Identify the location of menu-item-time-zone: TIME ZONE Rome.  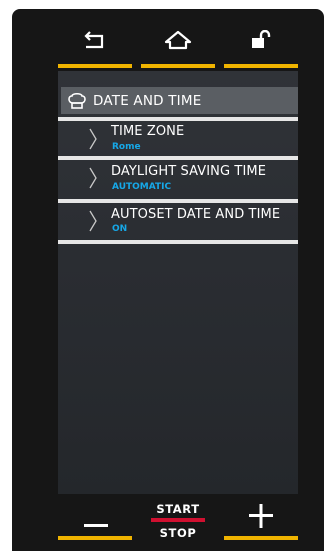
(178, 138).